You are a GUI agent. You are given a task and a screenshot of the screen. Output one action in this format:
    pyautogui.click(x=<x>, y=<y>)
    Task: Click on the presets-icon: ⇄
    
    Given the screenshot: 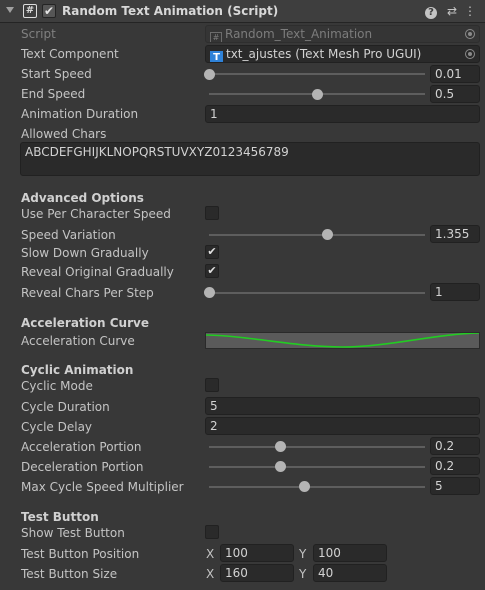 What is the action you would take?
    pyautogui.click(x=452, y=11)
    